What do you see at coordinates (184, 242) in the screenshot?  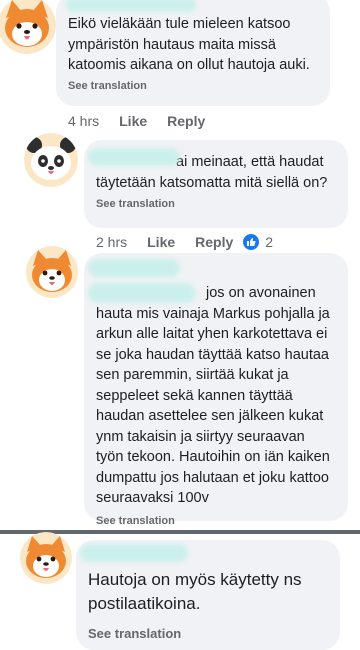 I see `comment-actions: 2 hrs Like Reply 2` at bounding box center [184, 242].